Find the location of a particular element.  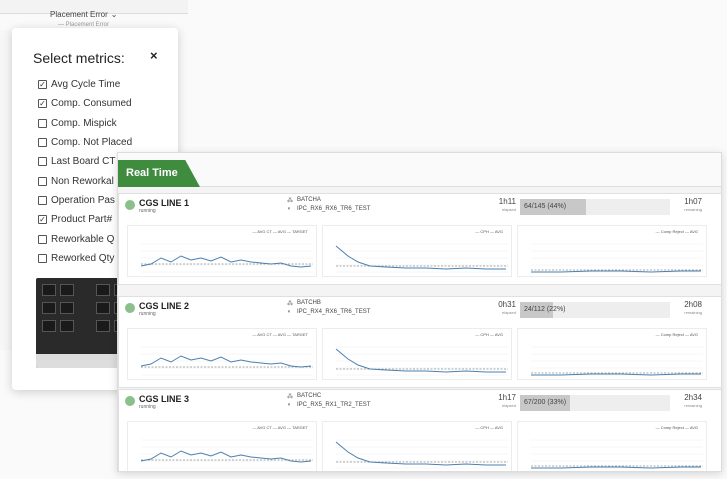

progress-bar: 64/145 (44%) is located at coordinates (595, 207).